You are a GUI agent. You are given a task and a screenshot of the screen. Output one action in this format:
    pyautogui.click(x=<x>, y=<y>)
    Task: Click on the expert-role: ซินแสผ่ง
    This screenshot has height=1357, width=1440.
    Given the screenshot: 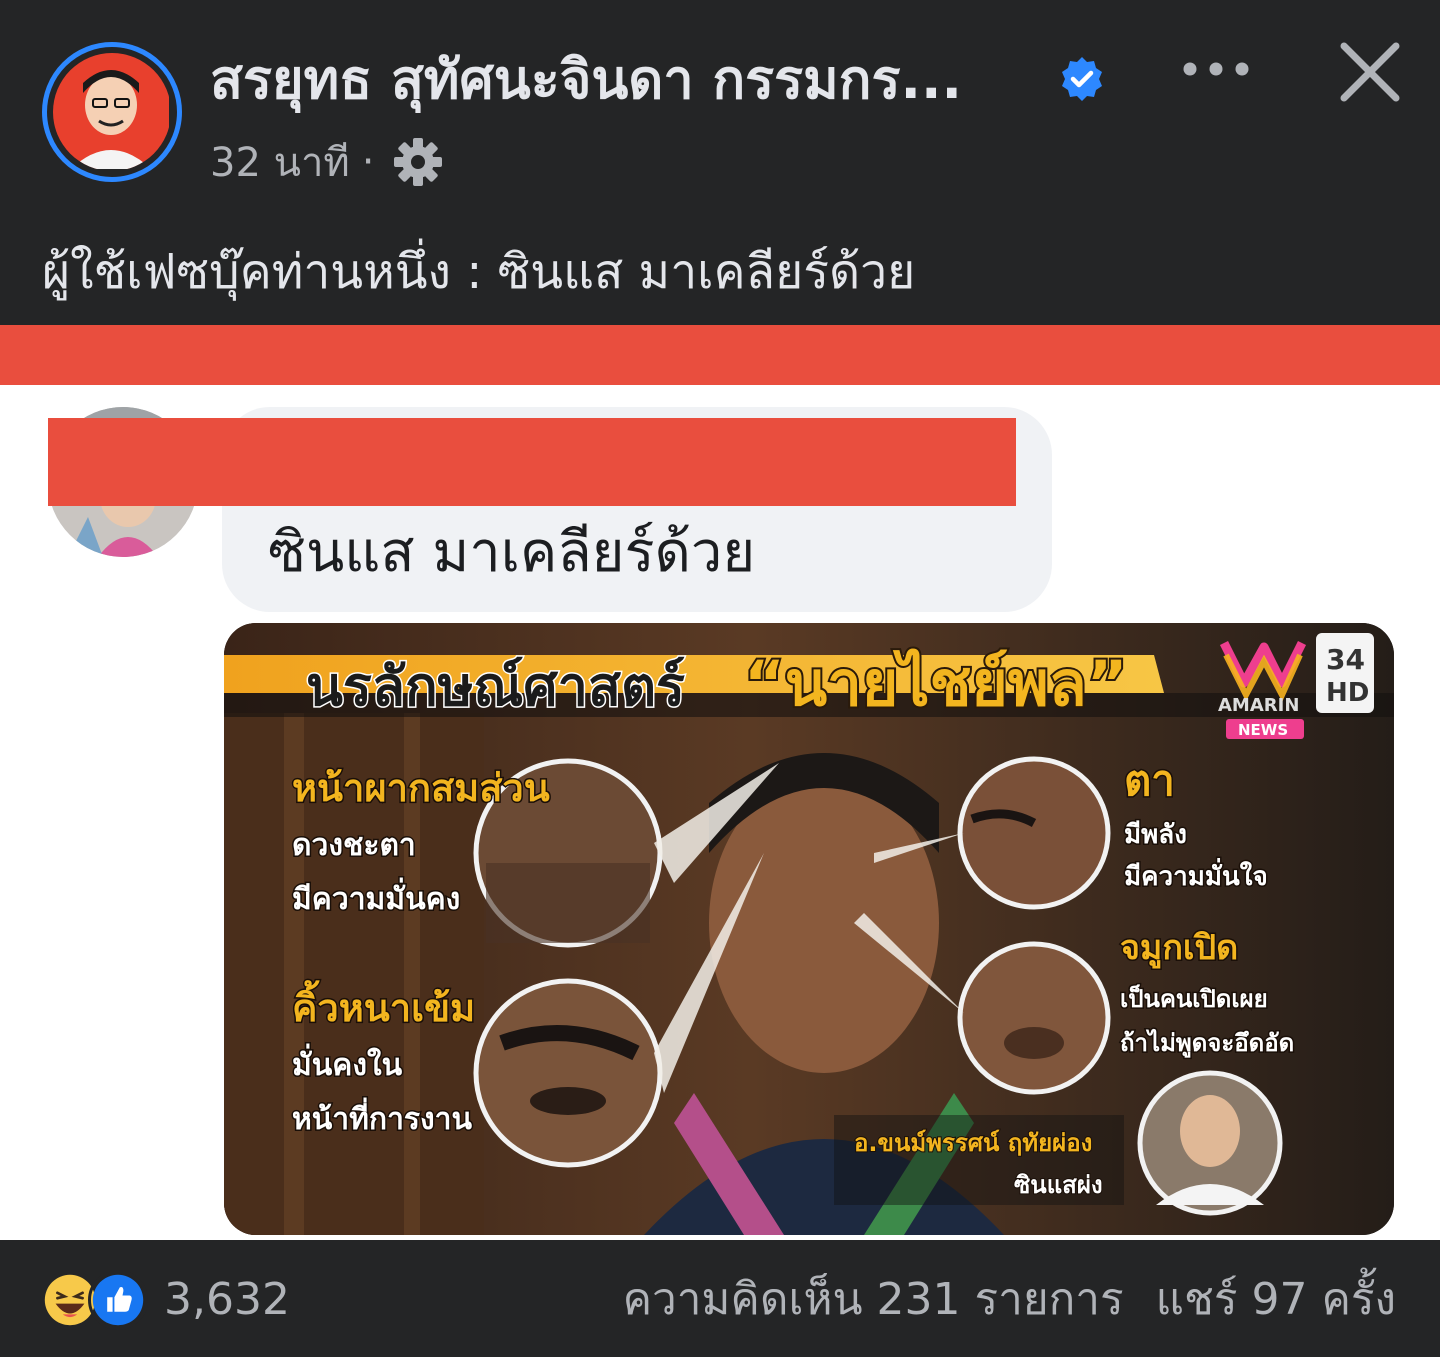 What is the action you would take?
    pyautogui.click(x=1058, y=1185)
    